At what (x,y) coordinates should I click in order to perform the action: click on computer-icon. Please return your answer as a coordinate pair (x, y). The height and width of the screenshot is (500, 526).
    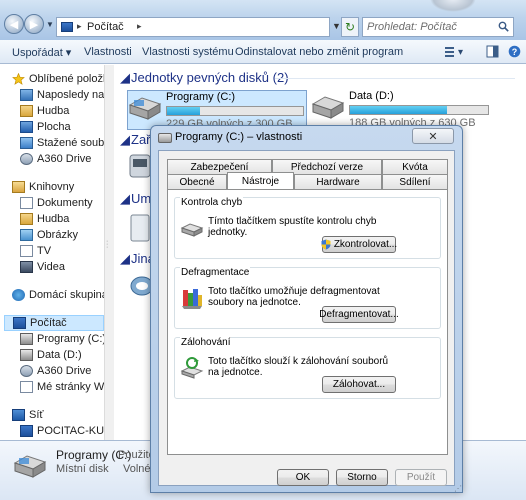
    Looking at the image, I should click on (67, 27).